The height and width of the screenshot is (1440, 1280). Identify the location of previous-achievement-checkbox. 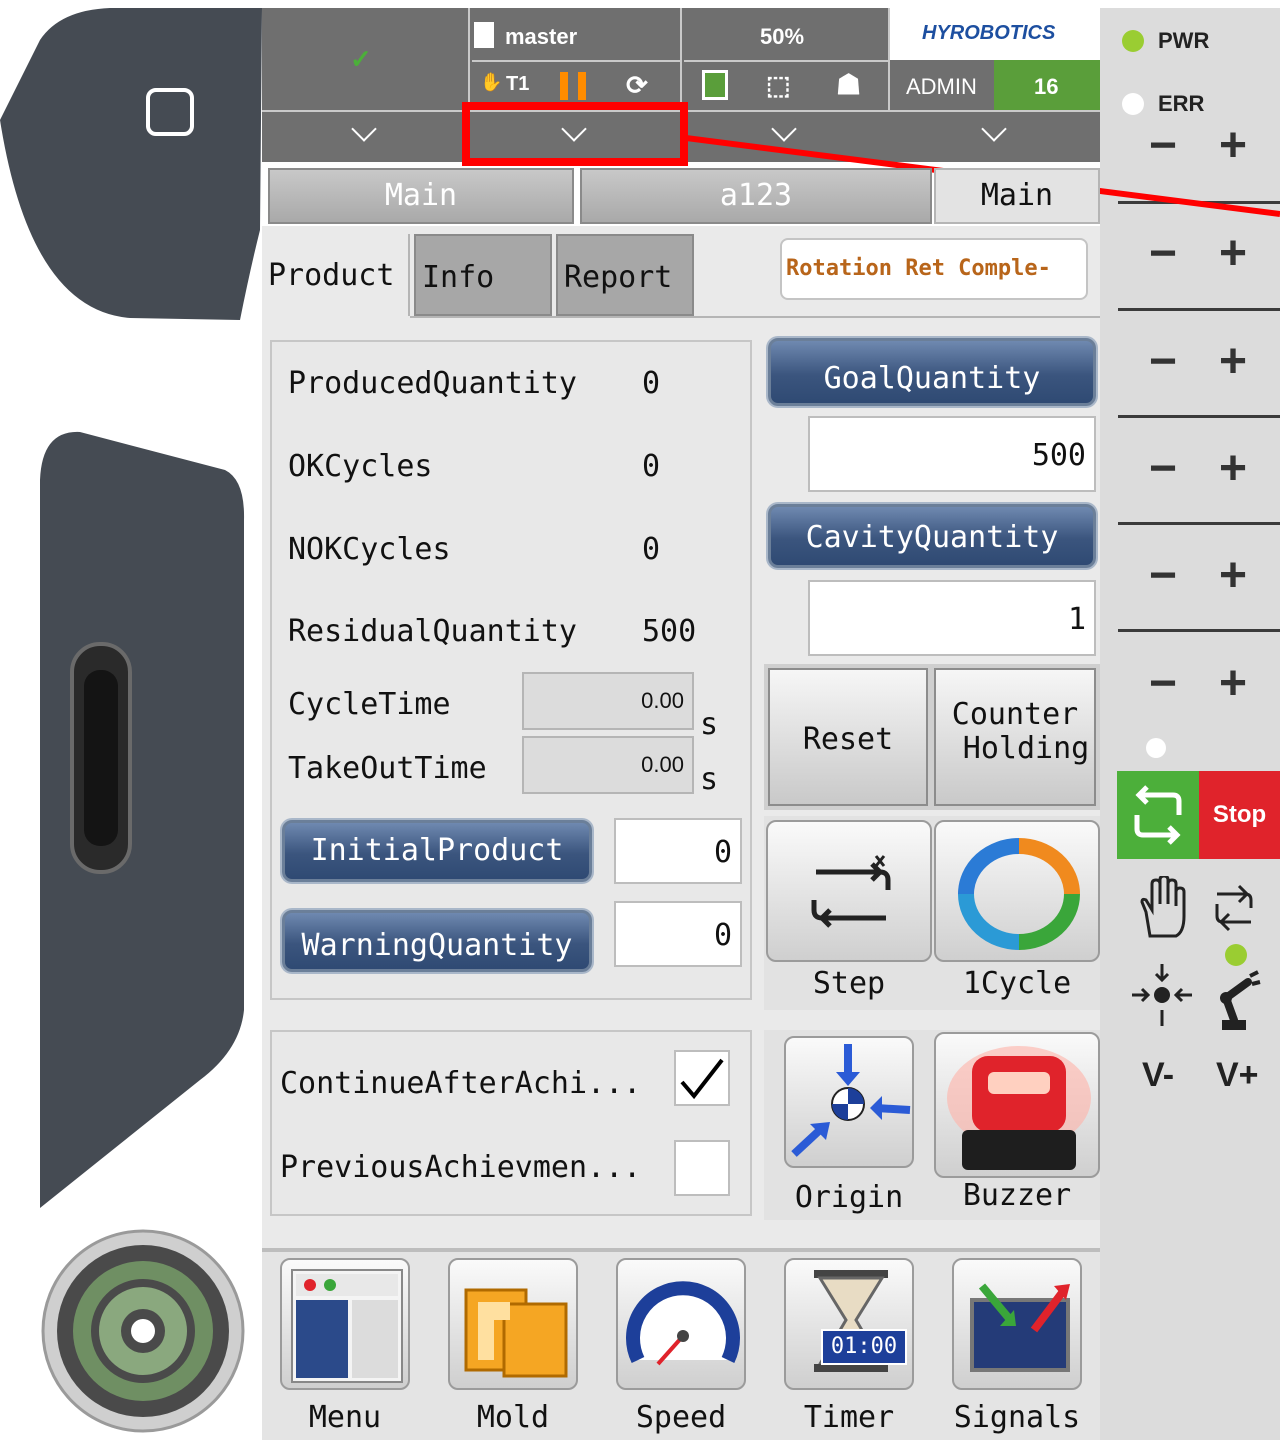
(702, 1168).